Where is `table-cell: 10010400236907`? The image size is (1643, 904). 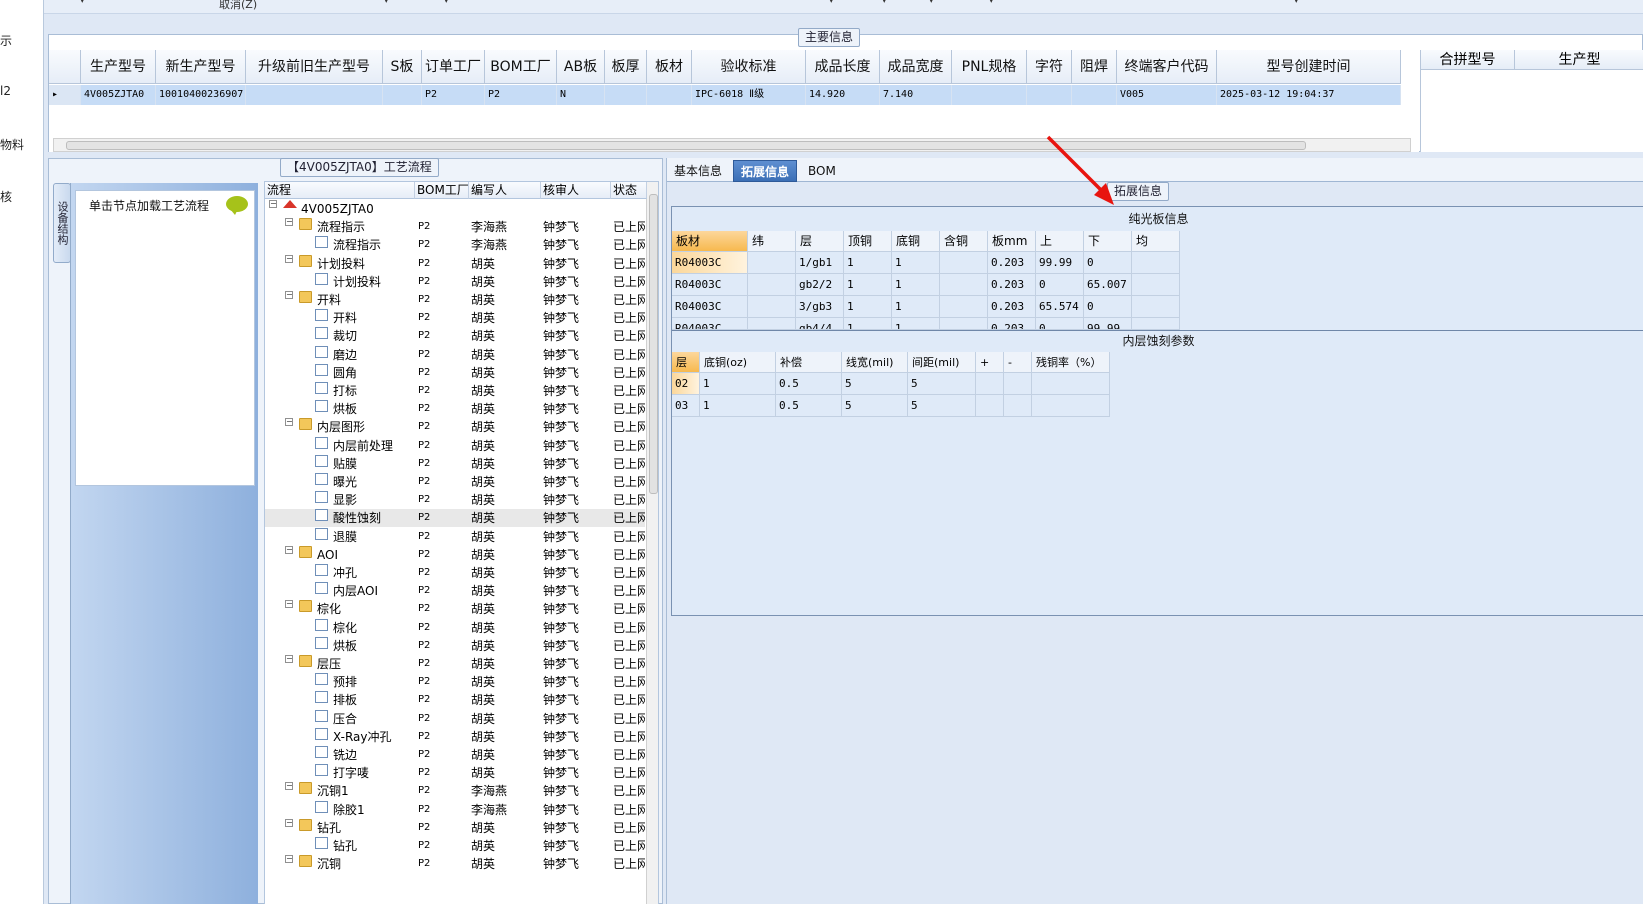 table-cell: 10010400236907 is located at coordinates (201, 95).